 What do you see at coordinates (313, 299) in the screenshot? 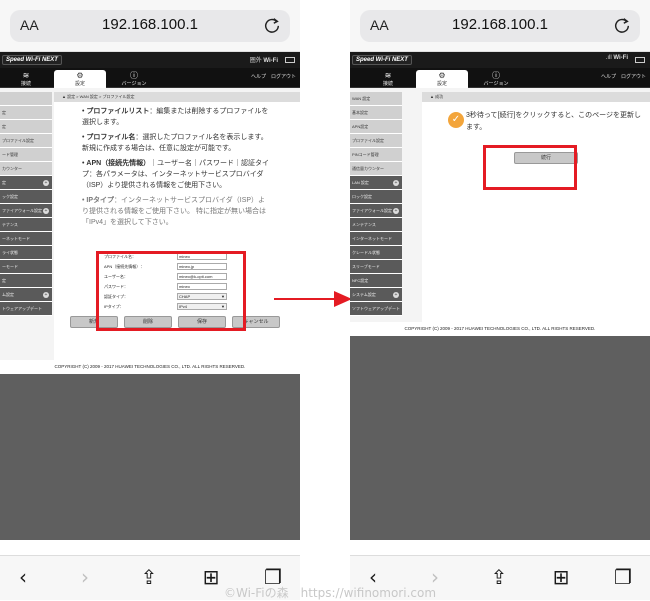
I see `arrow-icon` at bounding box center [313, 299].